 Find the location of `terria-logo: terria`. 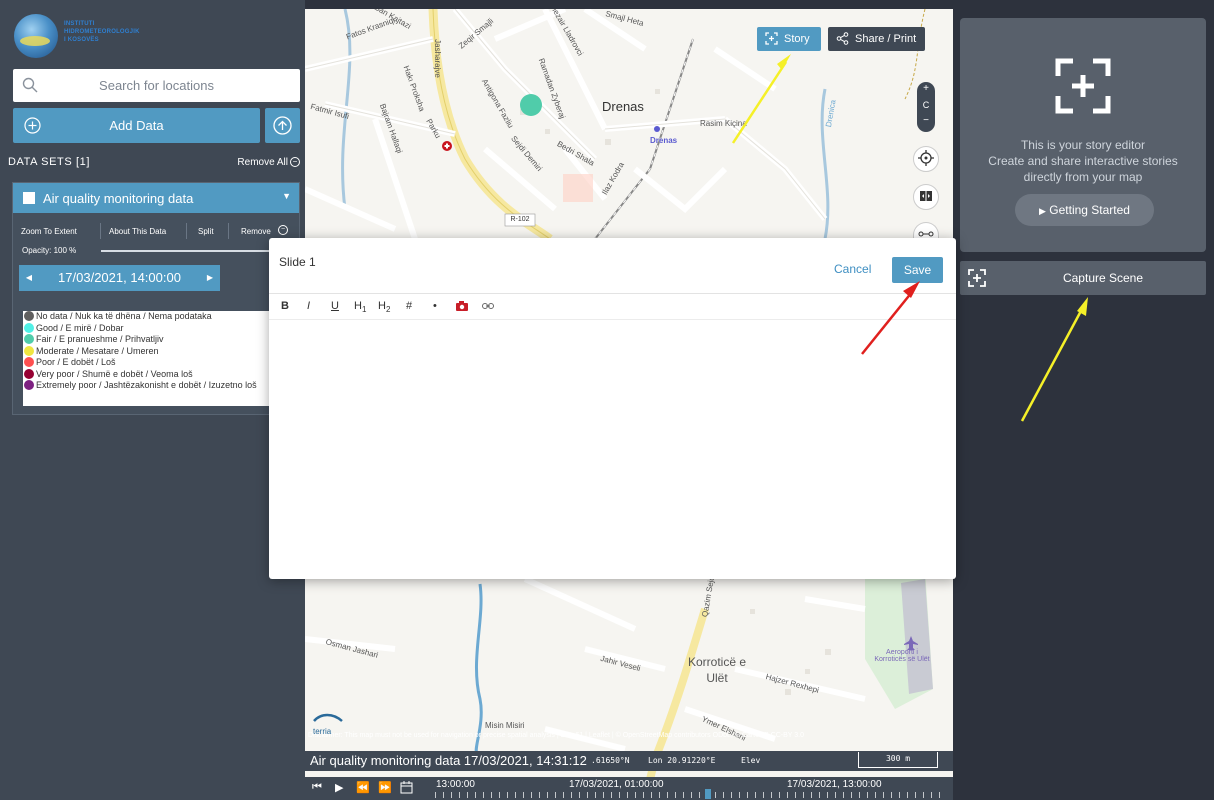

terria-logo: terria is located at coordinates (328, 723).